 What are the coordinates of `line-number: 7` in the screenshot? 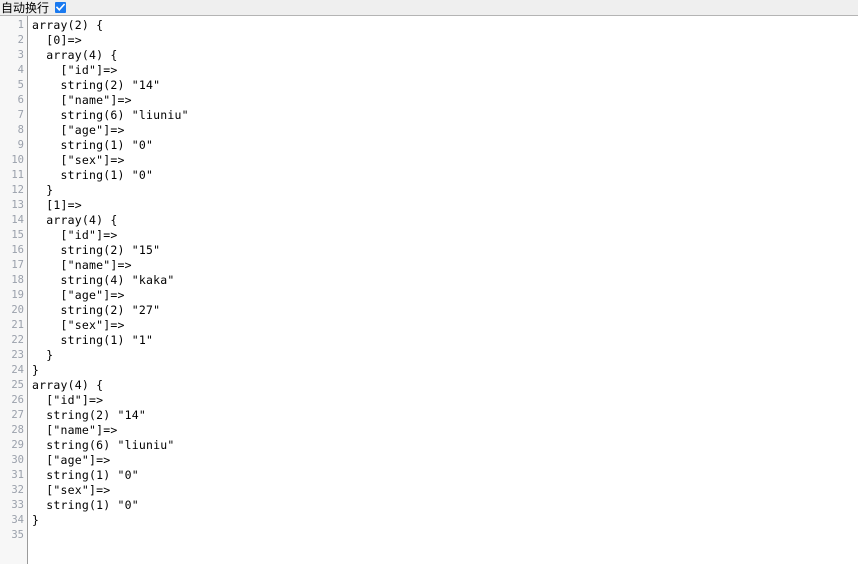 It's located at (20, 115).